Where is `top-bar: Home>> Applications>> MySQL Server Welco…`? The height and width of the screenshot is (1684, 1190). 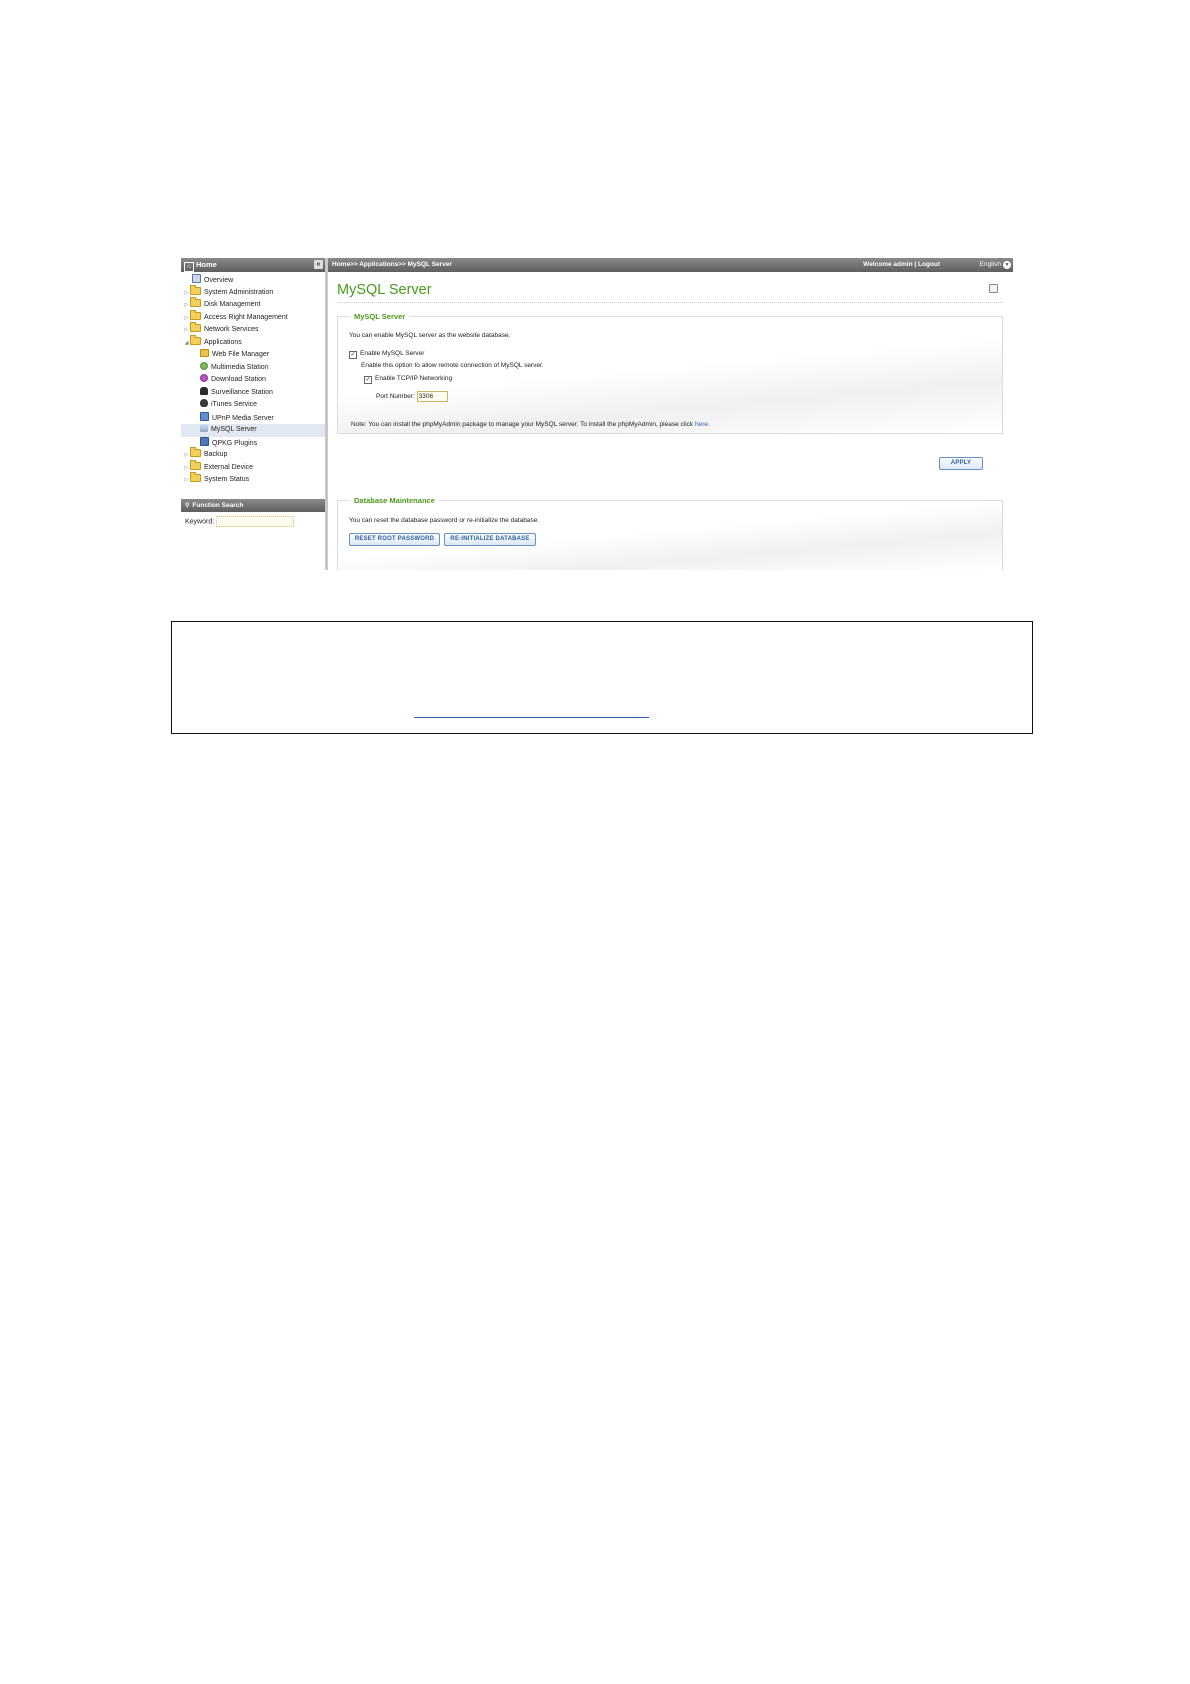
top-bar: Home>> Applications>> MySQL Server Welco… is located at coordinates (670, 265).